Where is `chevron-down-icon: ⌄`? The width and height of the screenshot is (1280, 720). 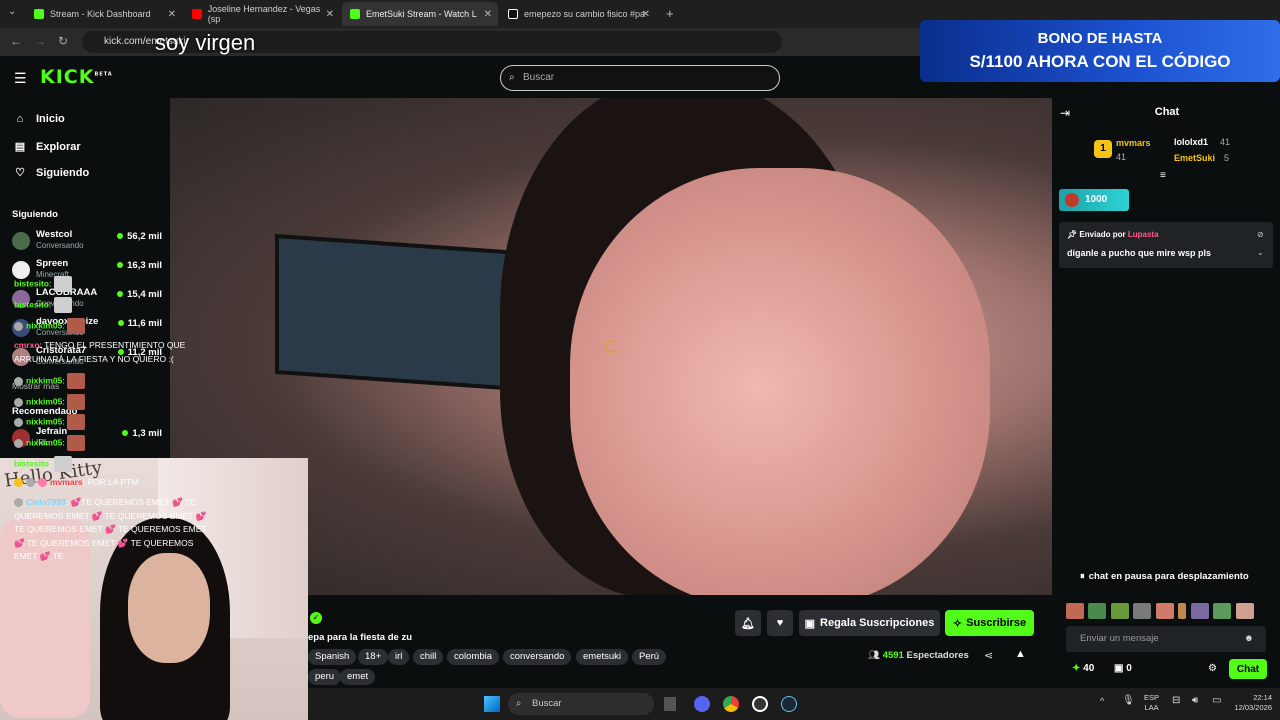 chevron-down-icon: ⌄ is located at coordinates (1260, 252).